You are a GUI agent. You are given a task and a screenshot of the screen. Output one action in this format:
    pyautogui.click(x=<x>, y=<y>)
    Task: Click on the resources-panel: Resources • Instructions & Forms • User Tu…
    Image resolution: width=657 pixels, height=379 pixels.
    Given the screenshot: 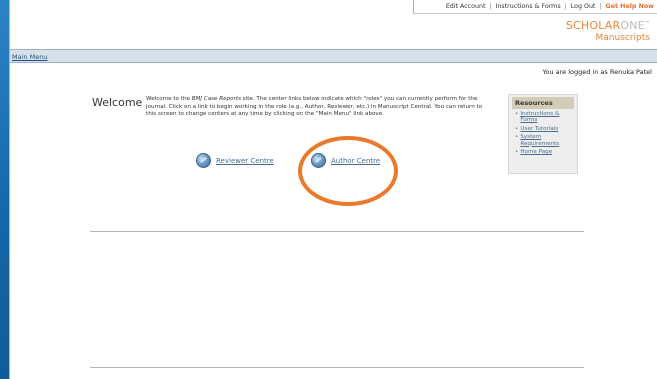 What is the action you would take?
    pyautogui.click(x=543, y=134)
    